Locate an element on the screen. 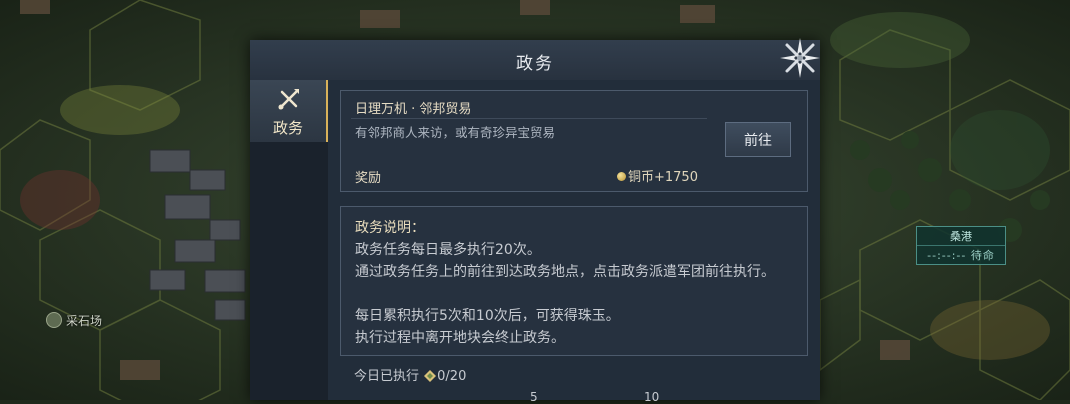 This screenshot has width=1070, height=404. quarry-icon is located at coordinates (54, 320).